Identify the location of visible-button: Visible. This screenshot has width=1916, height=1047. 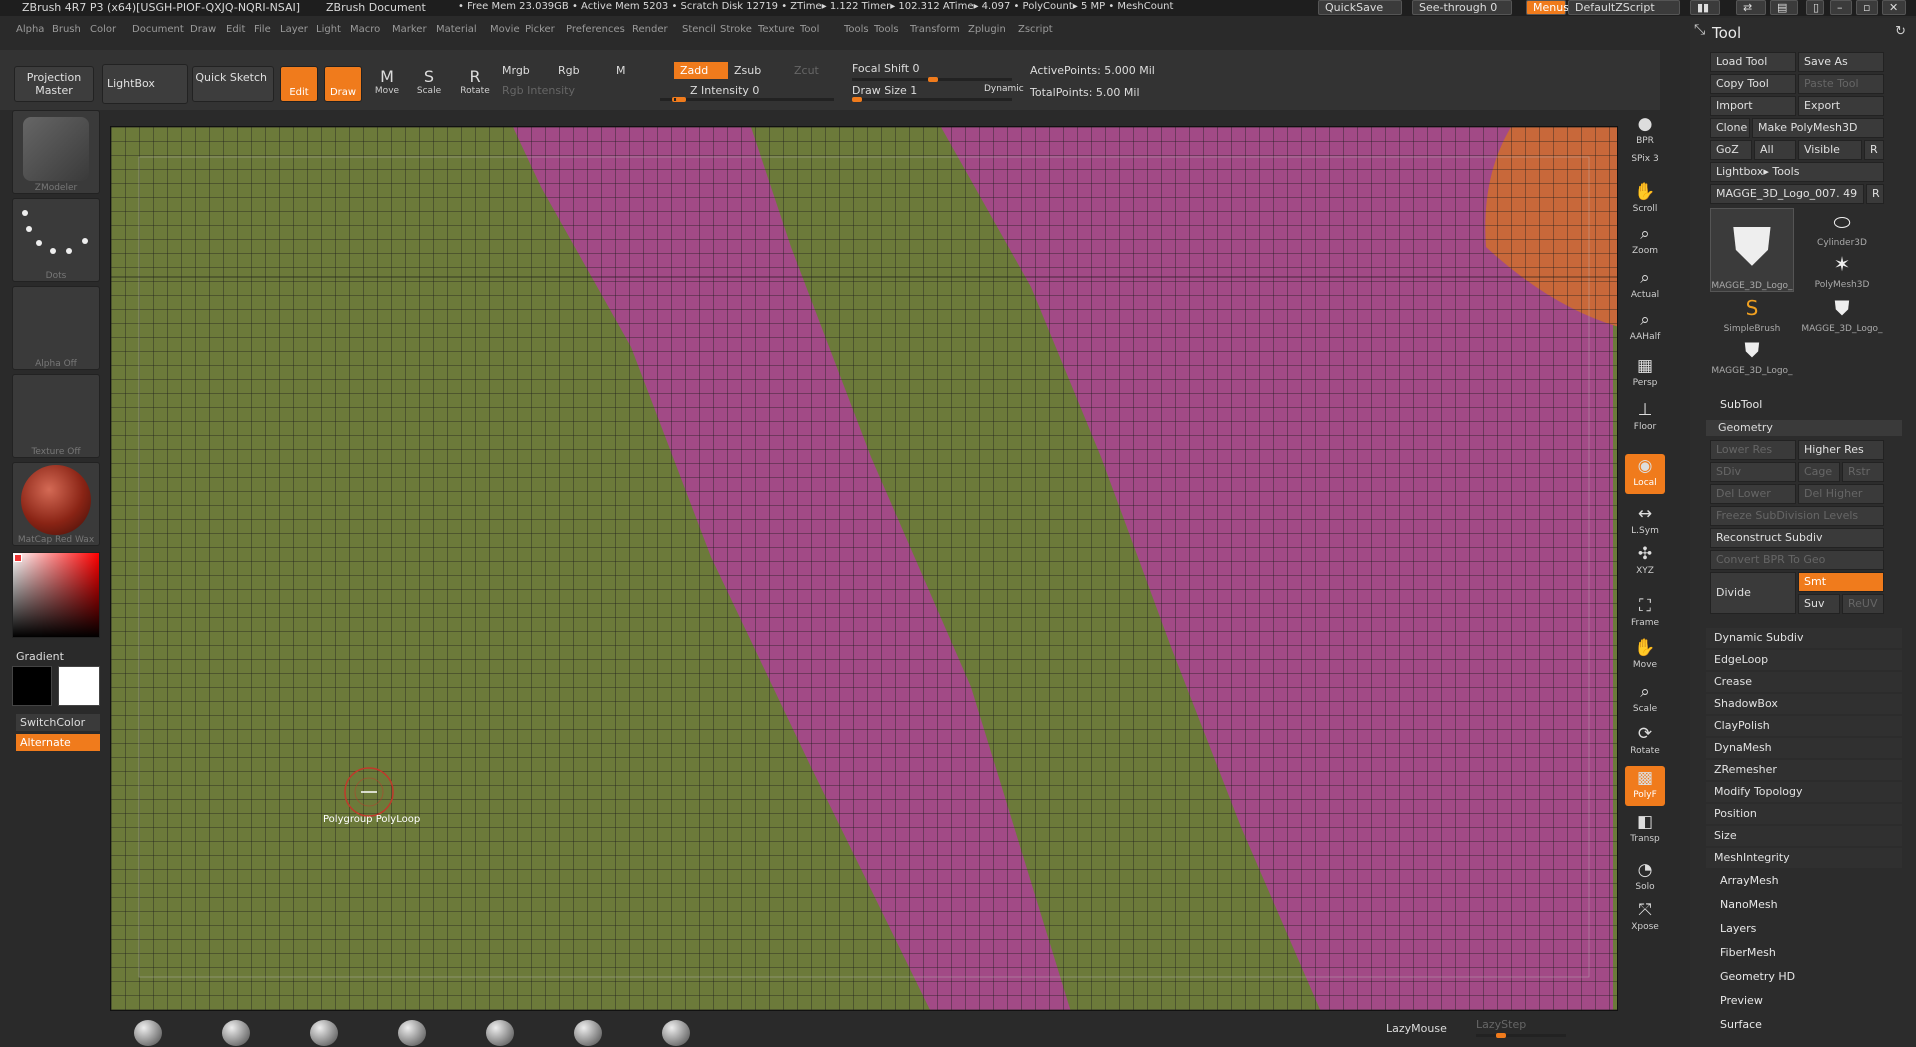
(1830, 150).